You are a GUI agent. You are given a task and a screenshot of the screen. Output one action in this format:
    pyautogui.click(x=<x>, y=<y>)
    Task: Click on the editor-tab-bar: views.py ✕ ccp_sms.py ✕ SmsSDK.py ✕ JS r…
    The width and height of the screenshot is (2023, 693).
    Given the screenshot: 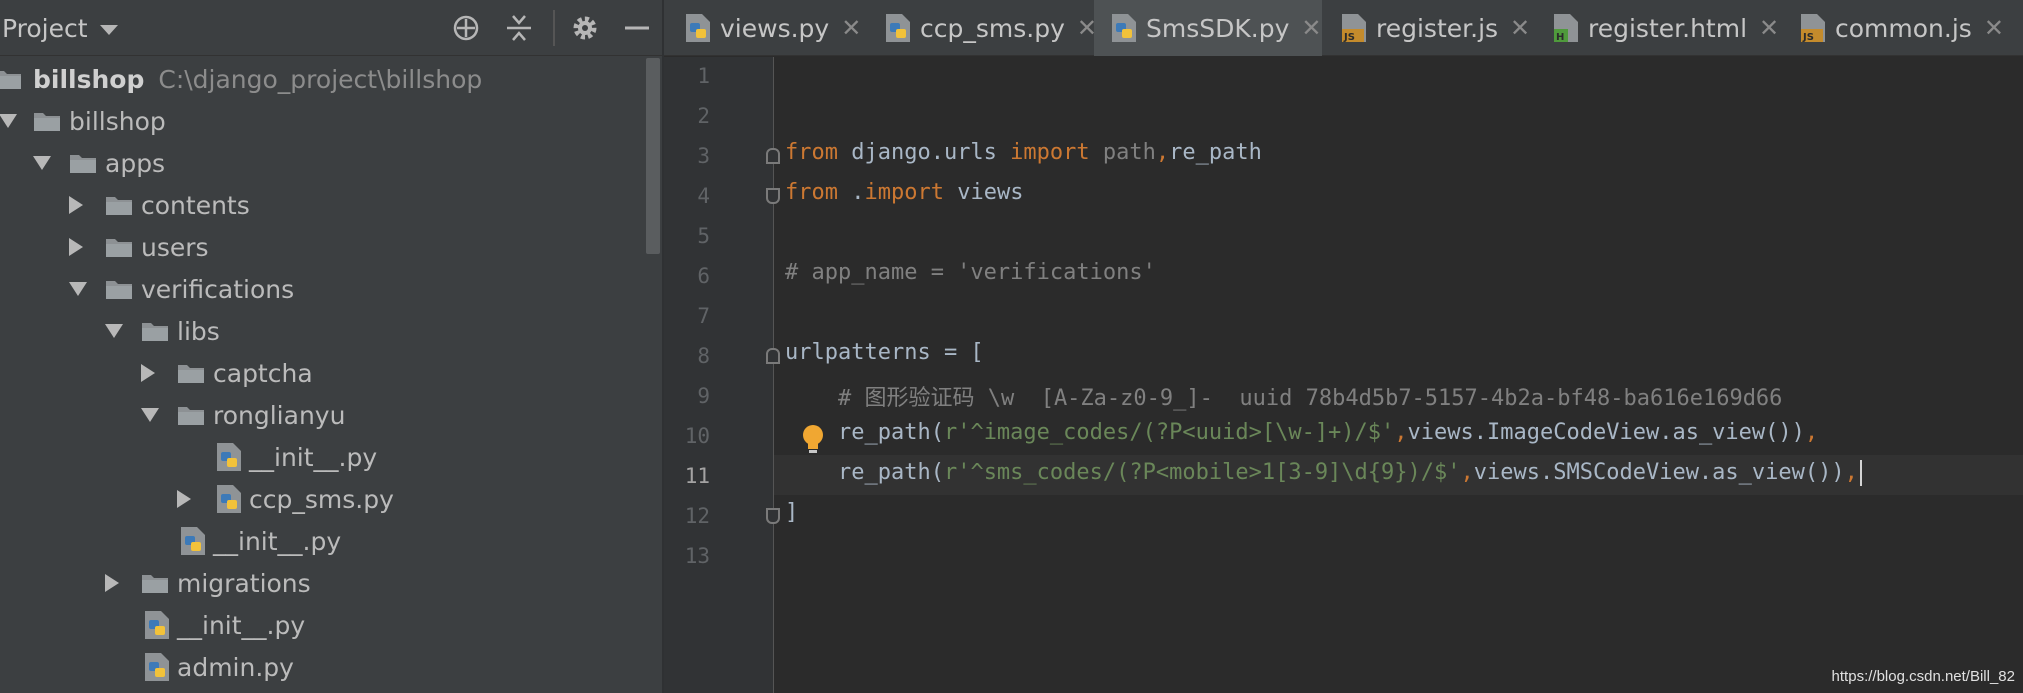 What is the action you would take?
    pyautogui.click(x=1343, y=28)
    